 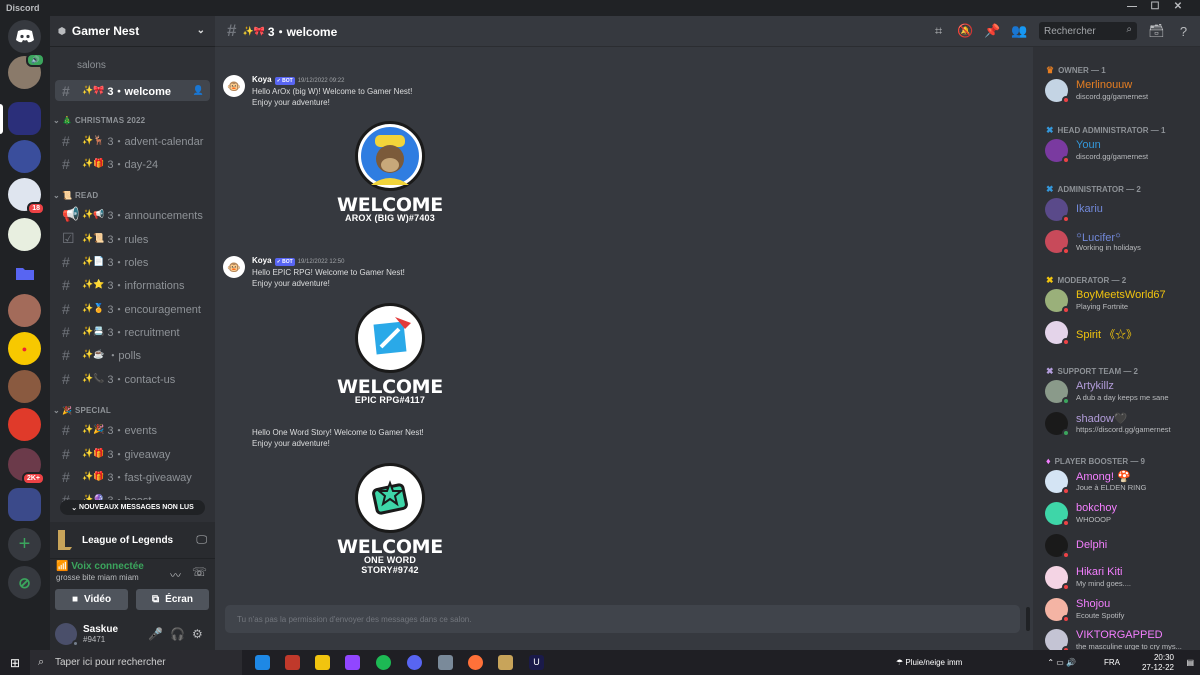 I want to click on weather-widget: ☂ Pluie/neige imm, so click(x=951, y=662).